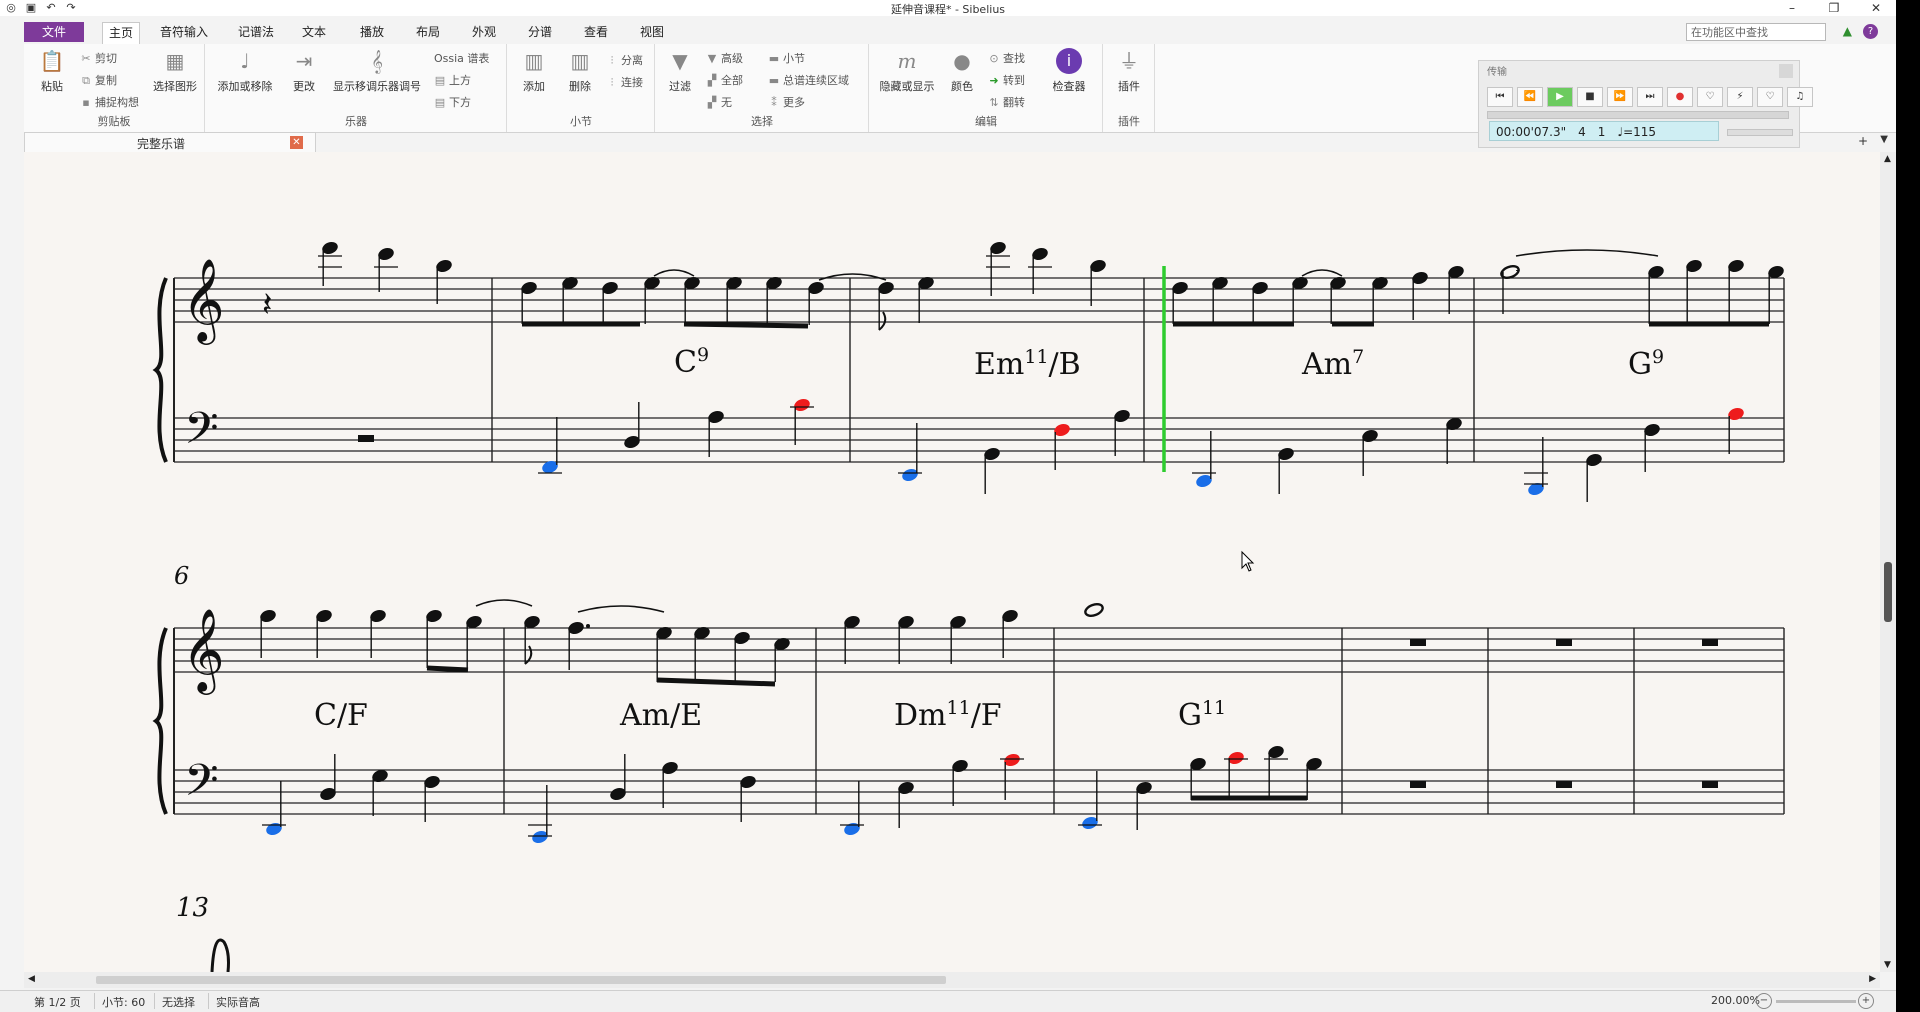  I want to click on tab-review: 查看, so click(596, 32).